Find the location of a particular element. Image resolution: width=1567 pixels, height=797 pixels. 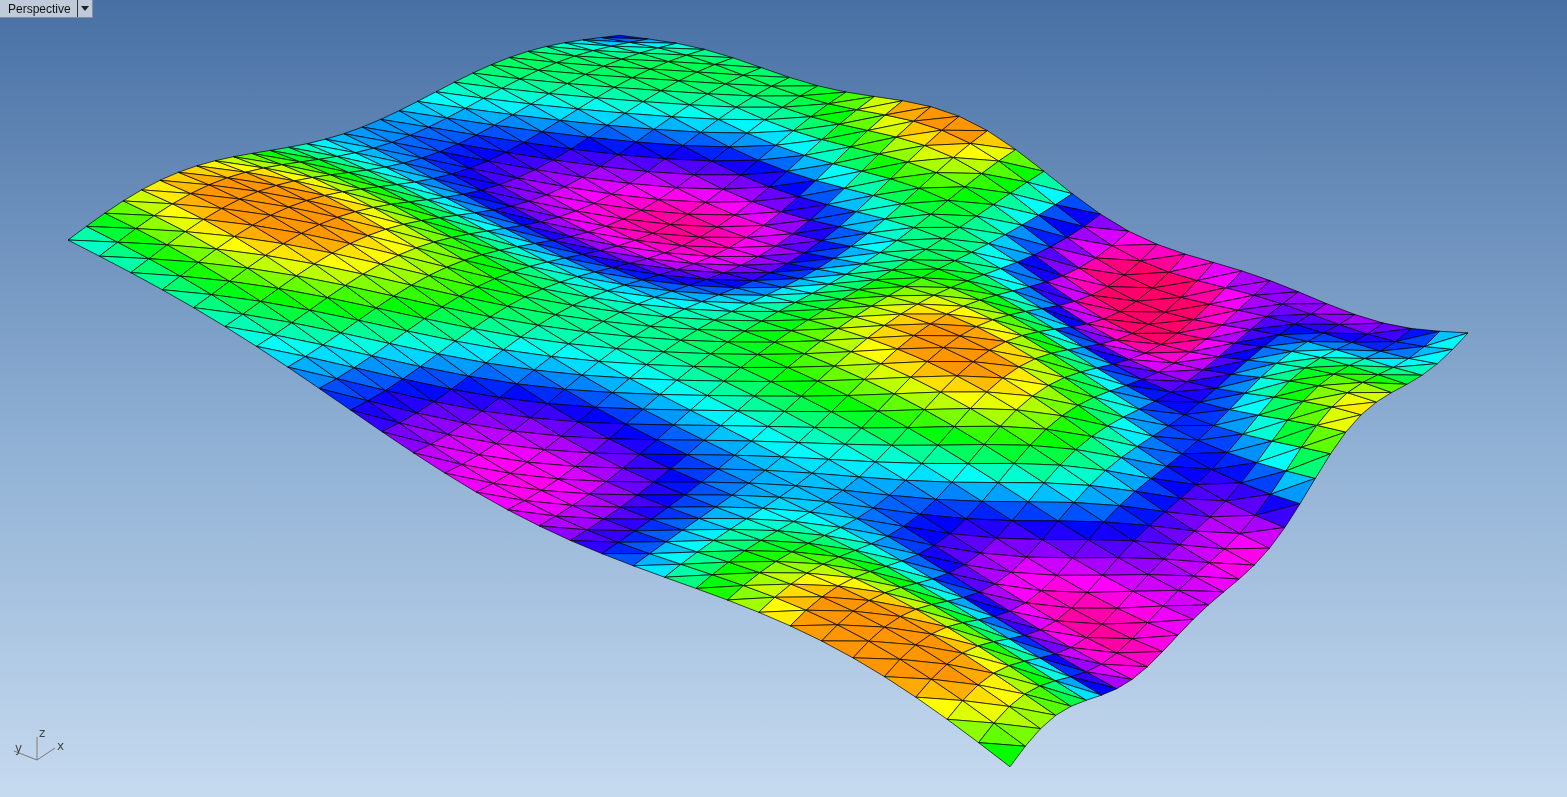

axis-label: y is located at coordinates (19, 748).